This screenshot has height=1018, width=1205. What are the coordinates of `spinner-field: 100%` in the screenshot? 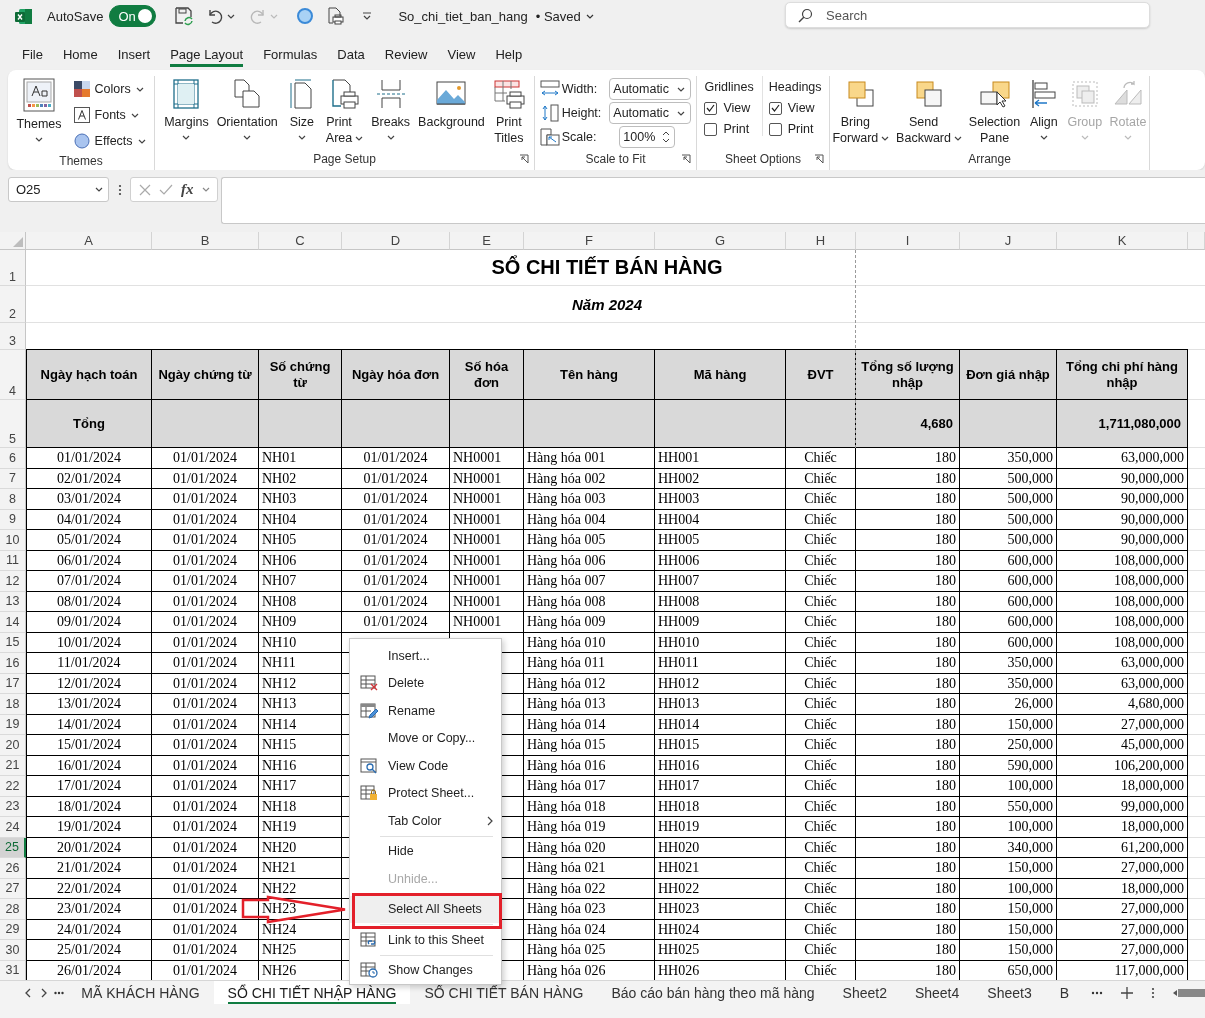 It's located at (647, 137).